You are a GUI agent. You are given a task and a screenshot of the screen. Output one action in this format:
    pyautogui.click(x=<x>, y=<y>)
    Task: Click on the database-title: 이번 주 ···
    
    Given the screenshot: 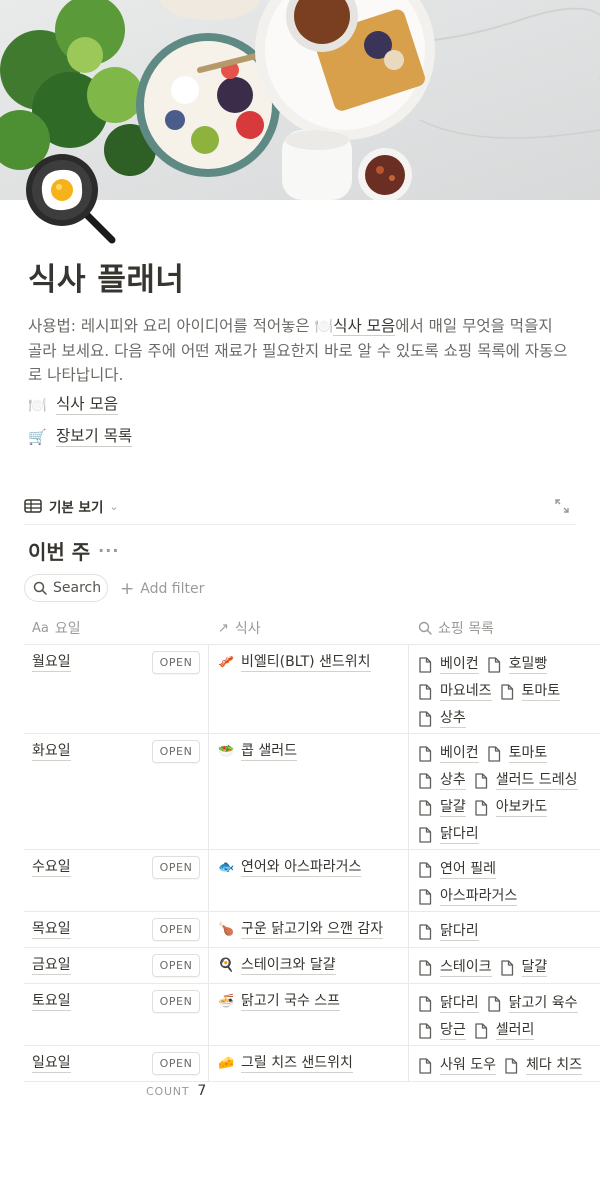 What is the action you would take?
    pyautogui.click(x=73, y=550)
    